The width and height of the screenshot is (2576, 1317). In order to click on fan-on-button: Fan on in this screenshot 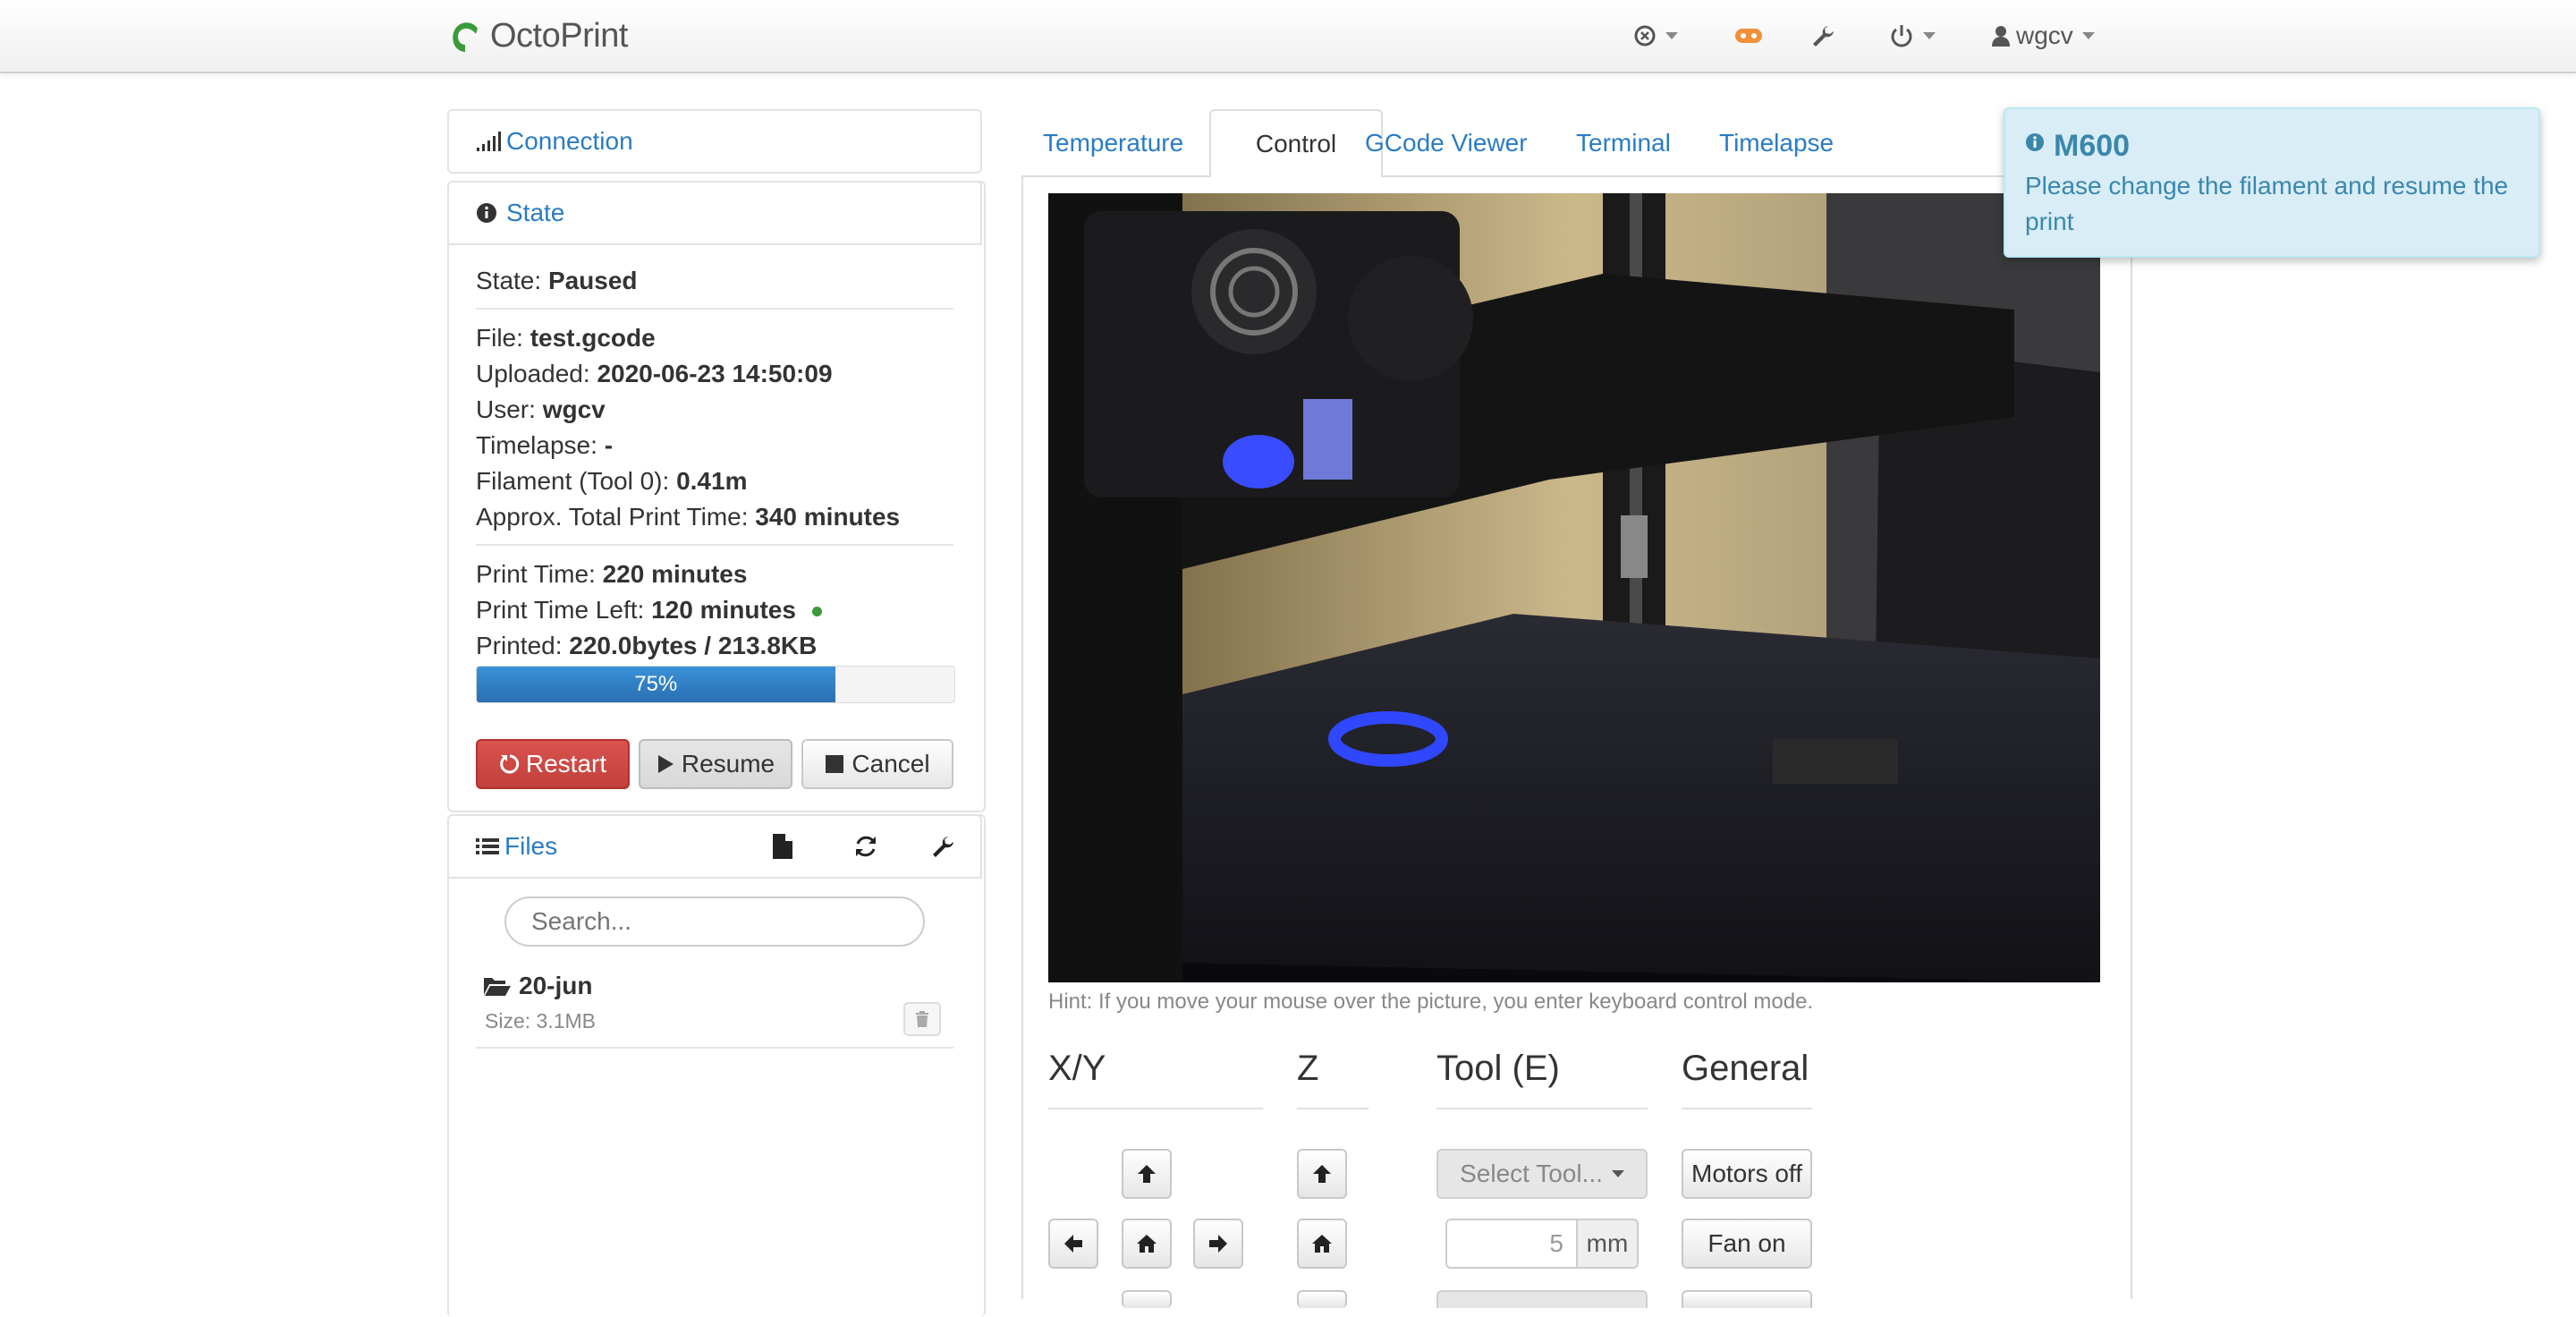, I will do `click(1747, 1244)`.